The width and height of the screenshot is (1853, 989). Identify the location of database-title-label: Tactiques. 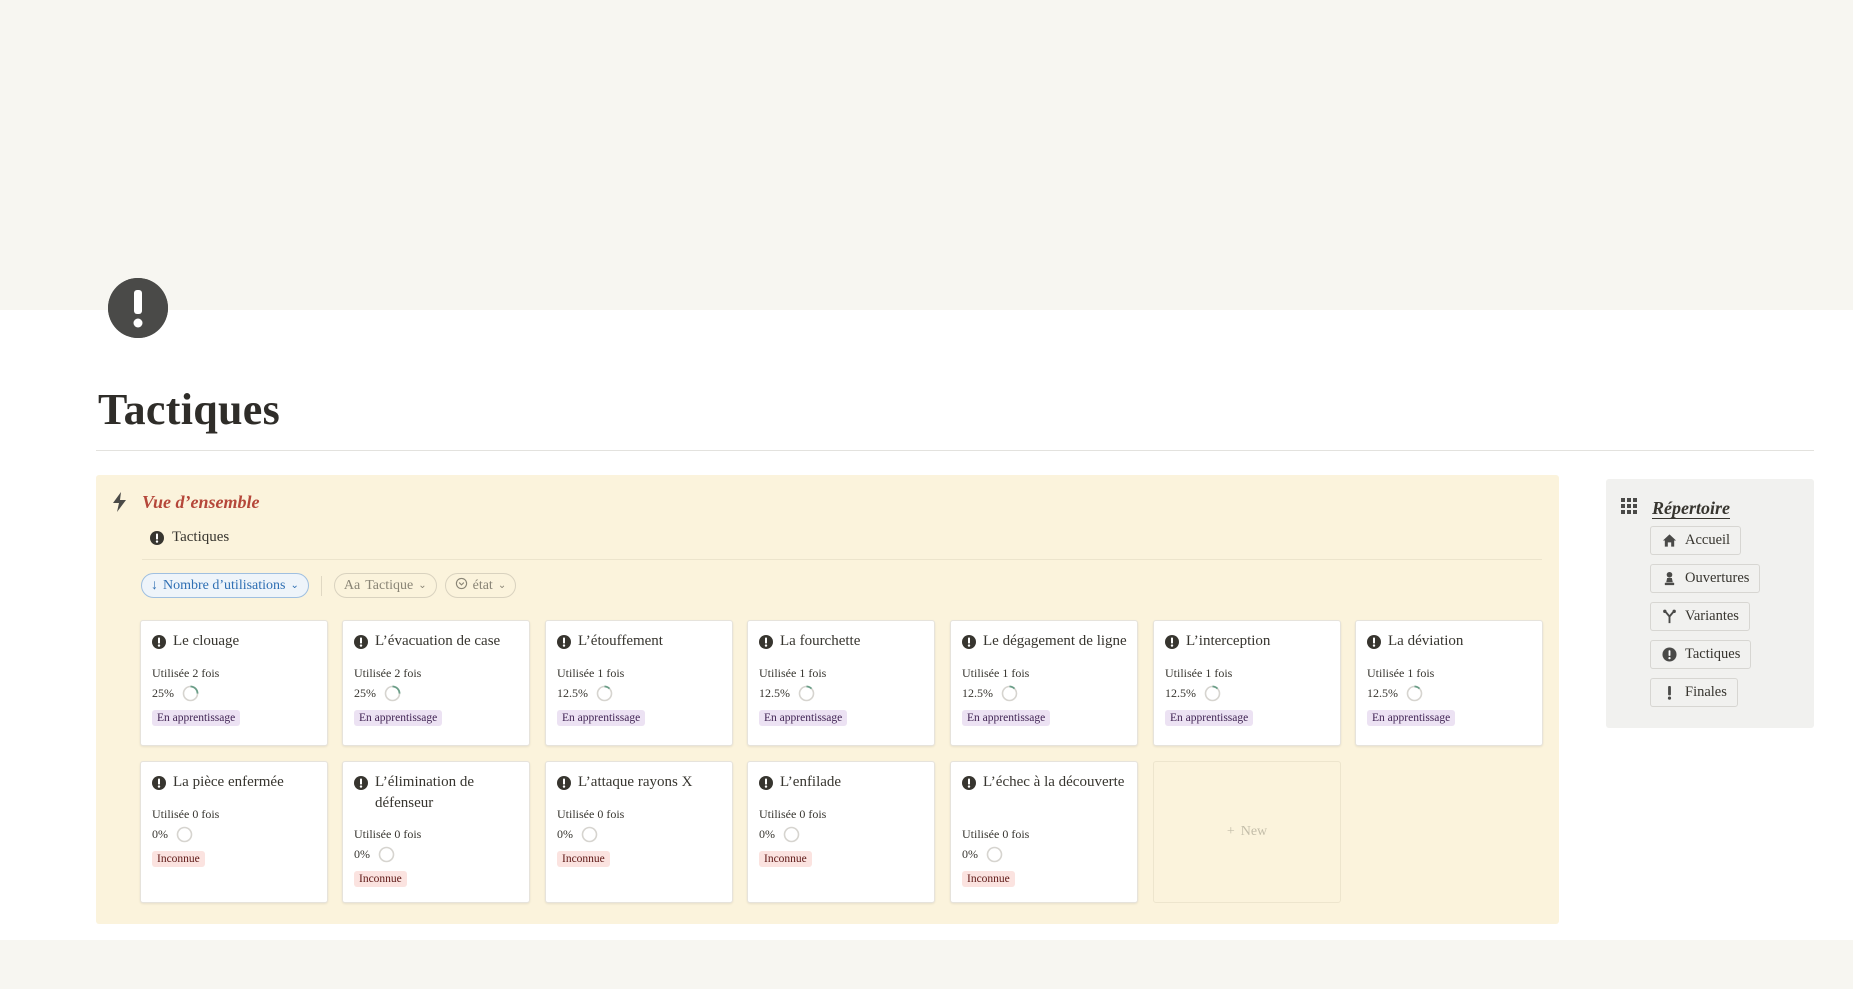
(201, 537).